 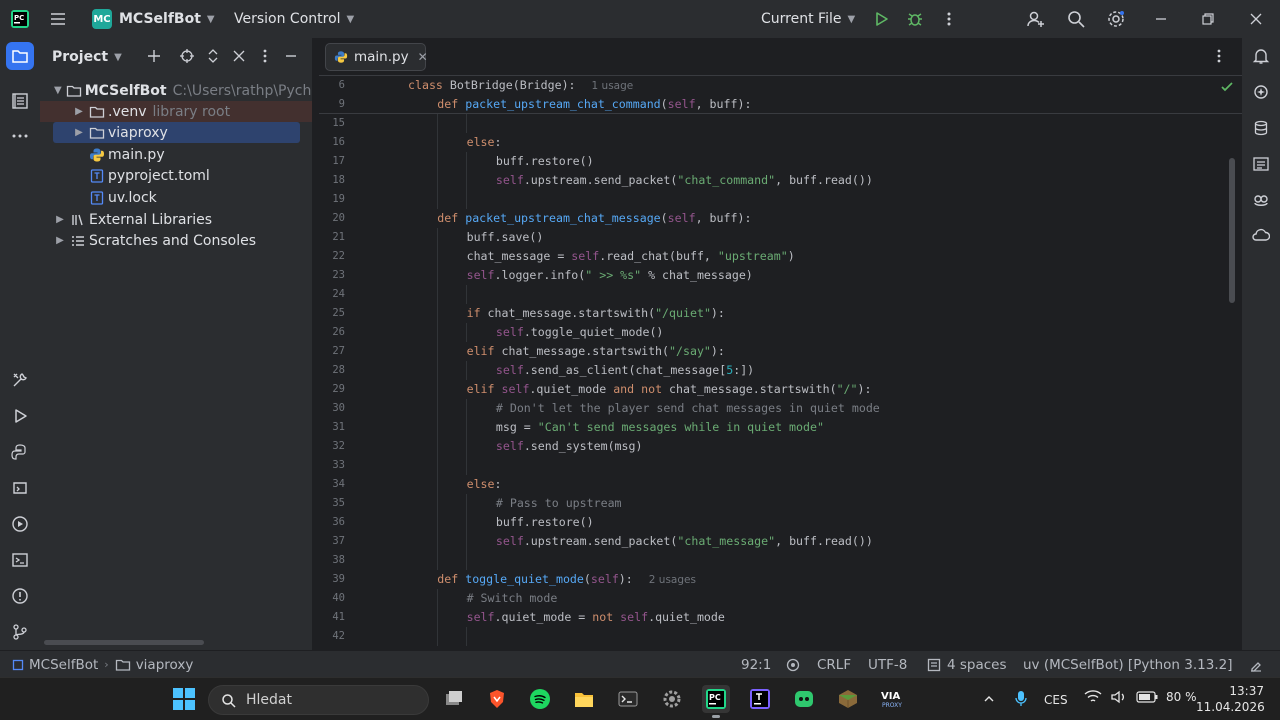 What do you see at coordinates (780, 161) in the screenshot?
I see `code-line: 17 buff.restore()` at bounding box center [780, 161].